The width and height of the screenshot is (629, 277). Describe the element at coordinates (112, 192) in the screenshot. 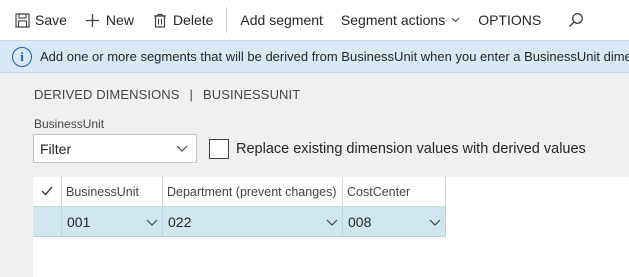

I see `column-header-business-unit: BusinessUnit` at that location.